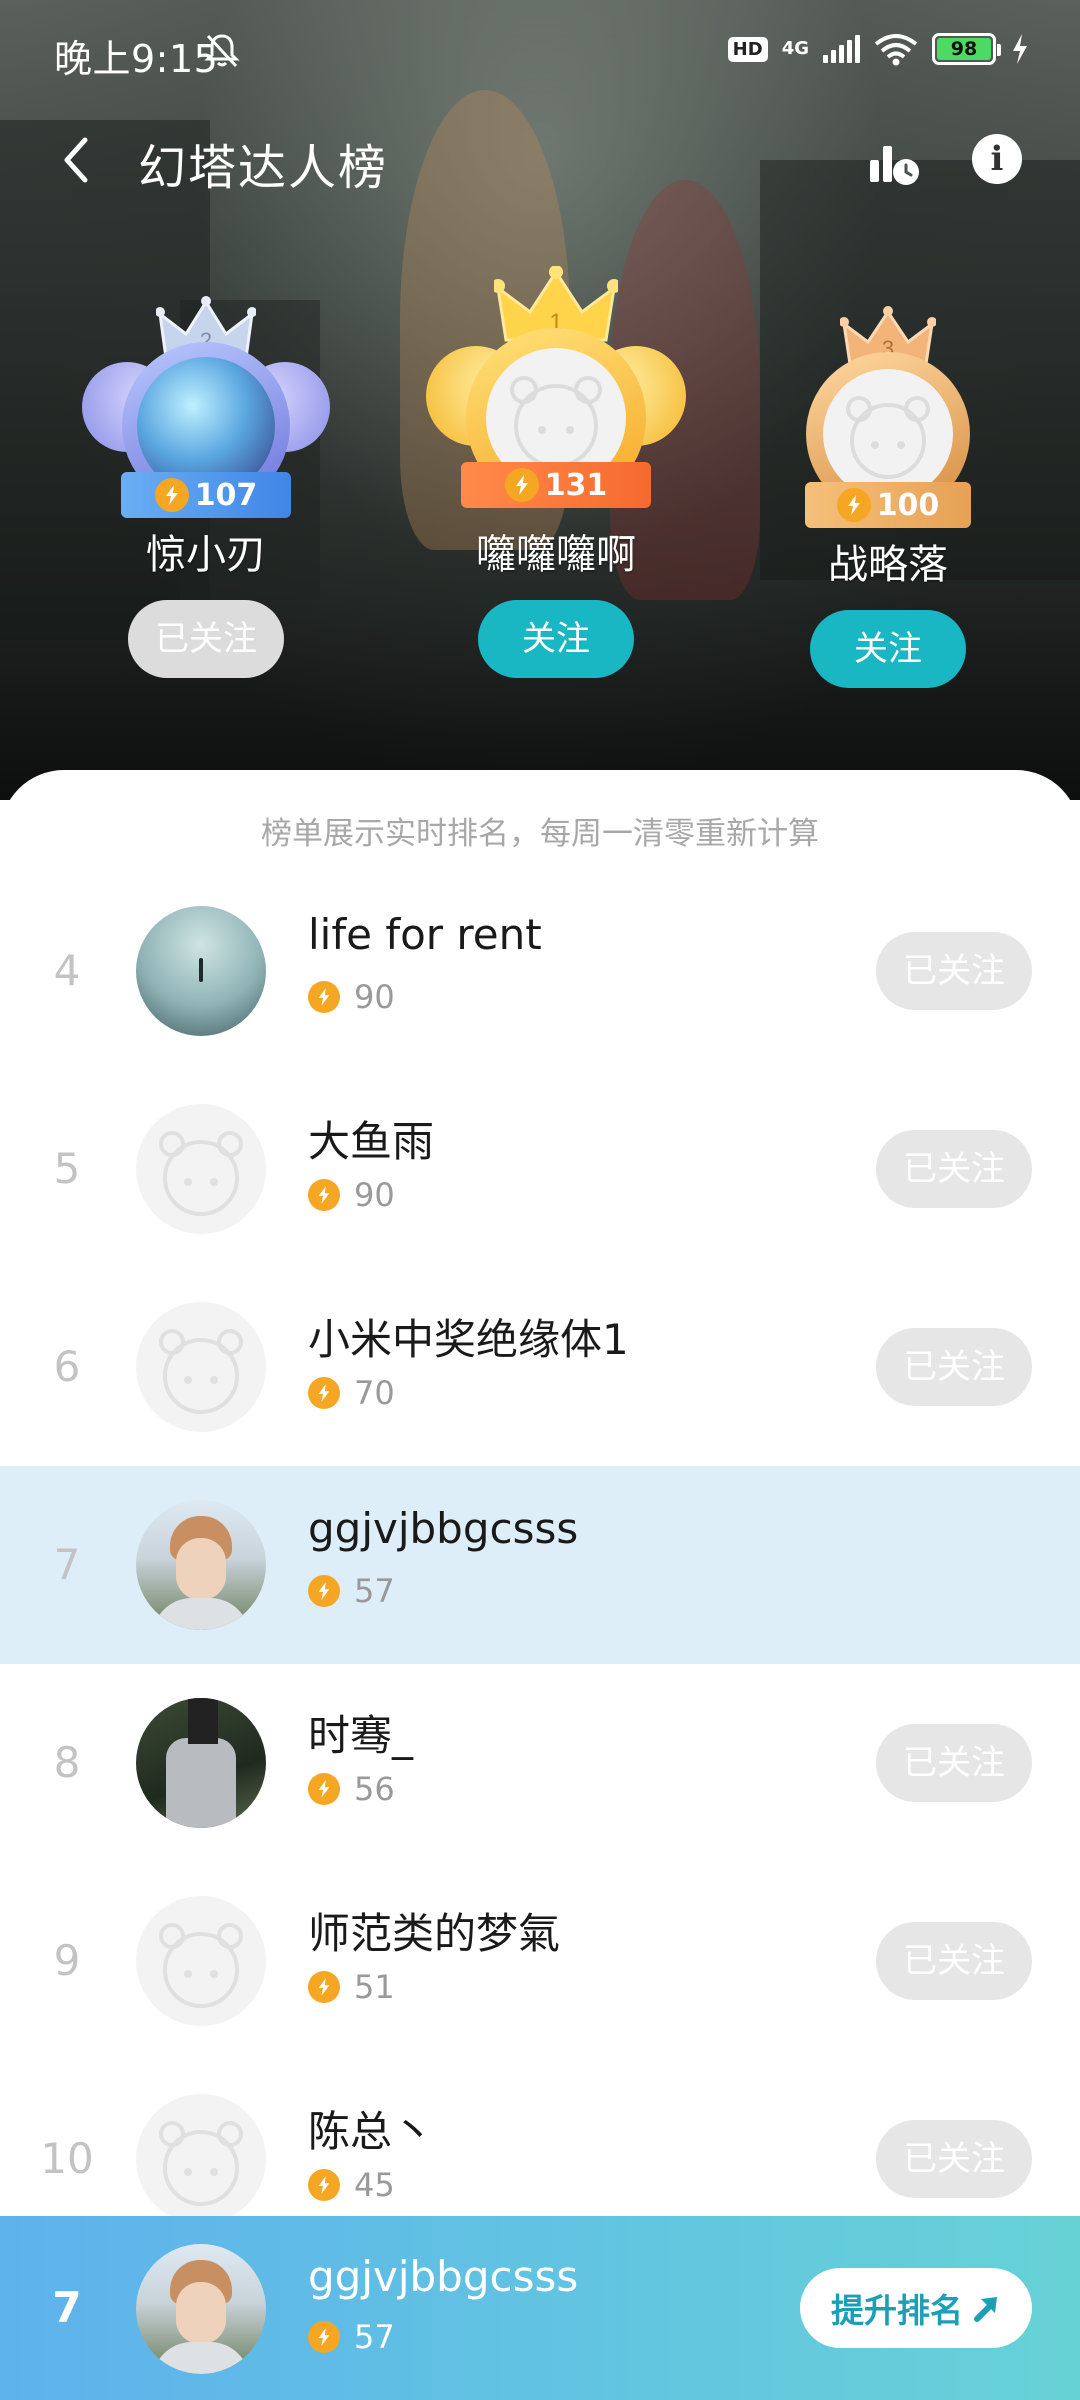 Image resolution: width=1080 pixels, height=2400 pixels. I want to click on user-score: 45, so click(351, 2185).